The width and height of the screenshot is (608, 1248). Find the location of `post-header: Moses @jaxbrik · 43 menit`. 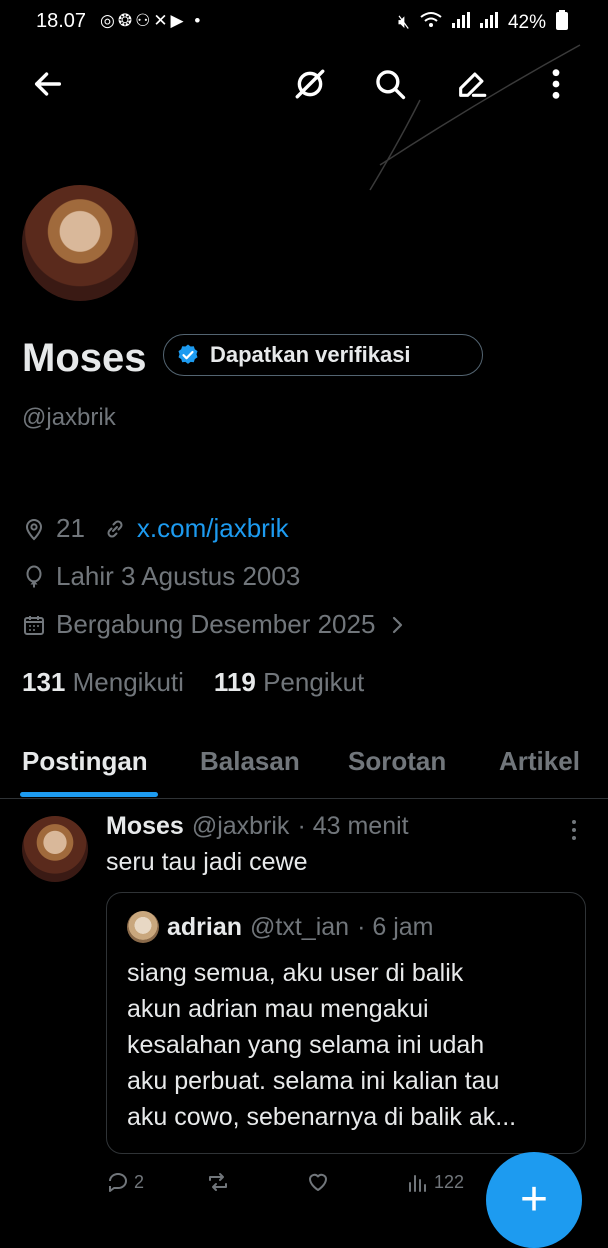

post-header: Moses @jaxbrik · 43 menit is located at coordinates (257, 826).